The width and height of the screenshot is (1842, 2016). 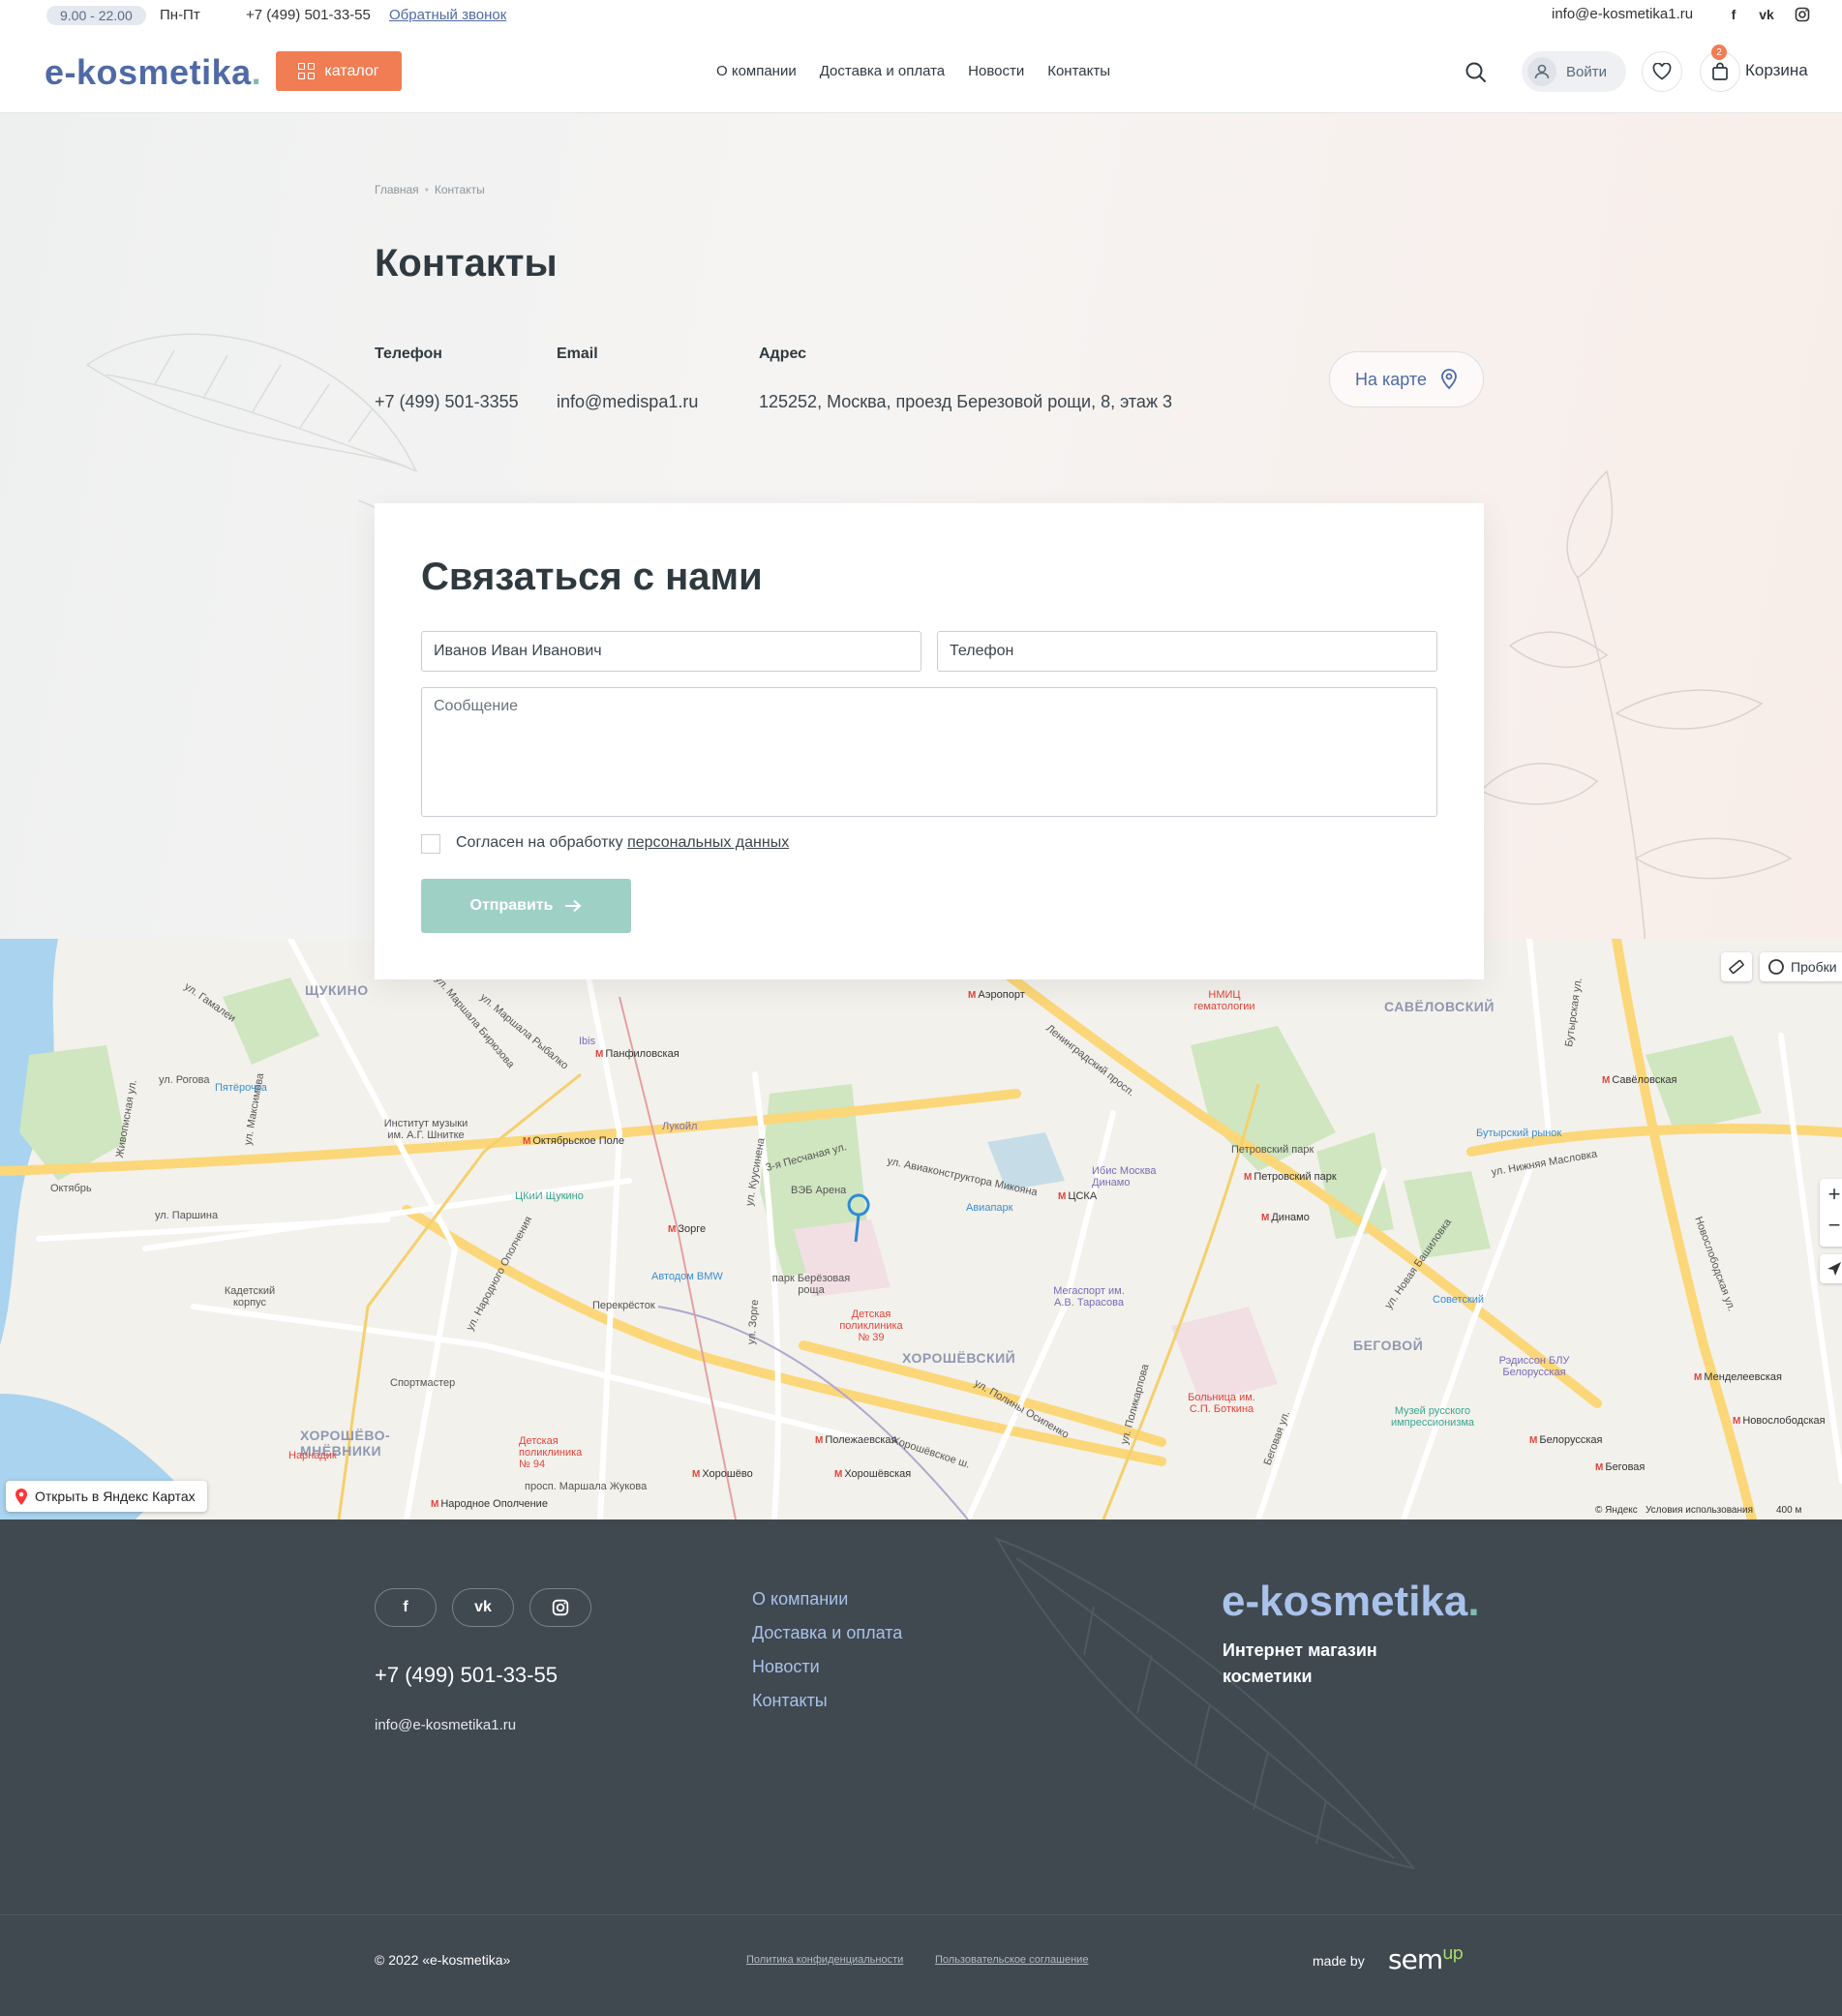 What do you see at coordinates (671, 651) in the screenshot?
I see `name-input: Иванов Иван Иванович` at bounding box center [671, 651].